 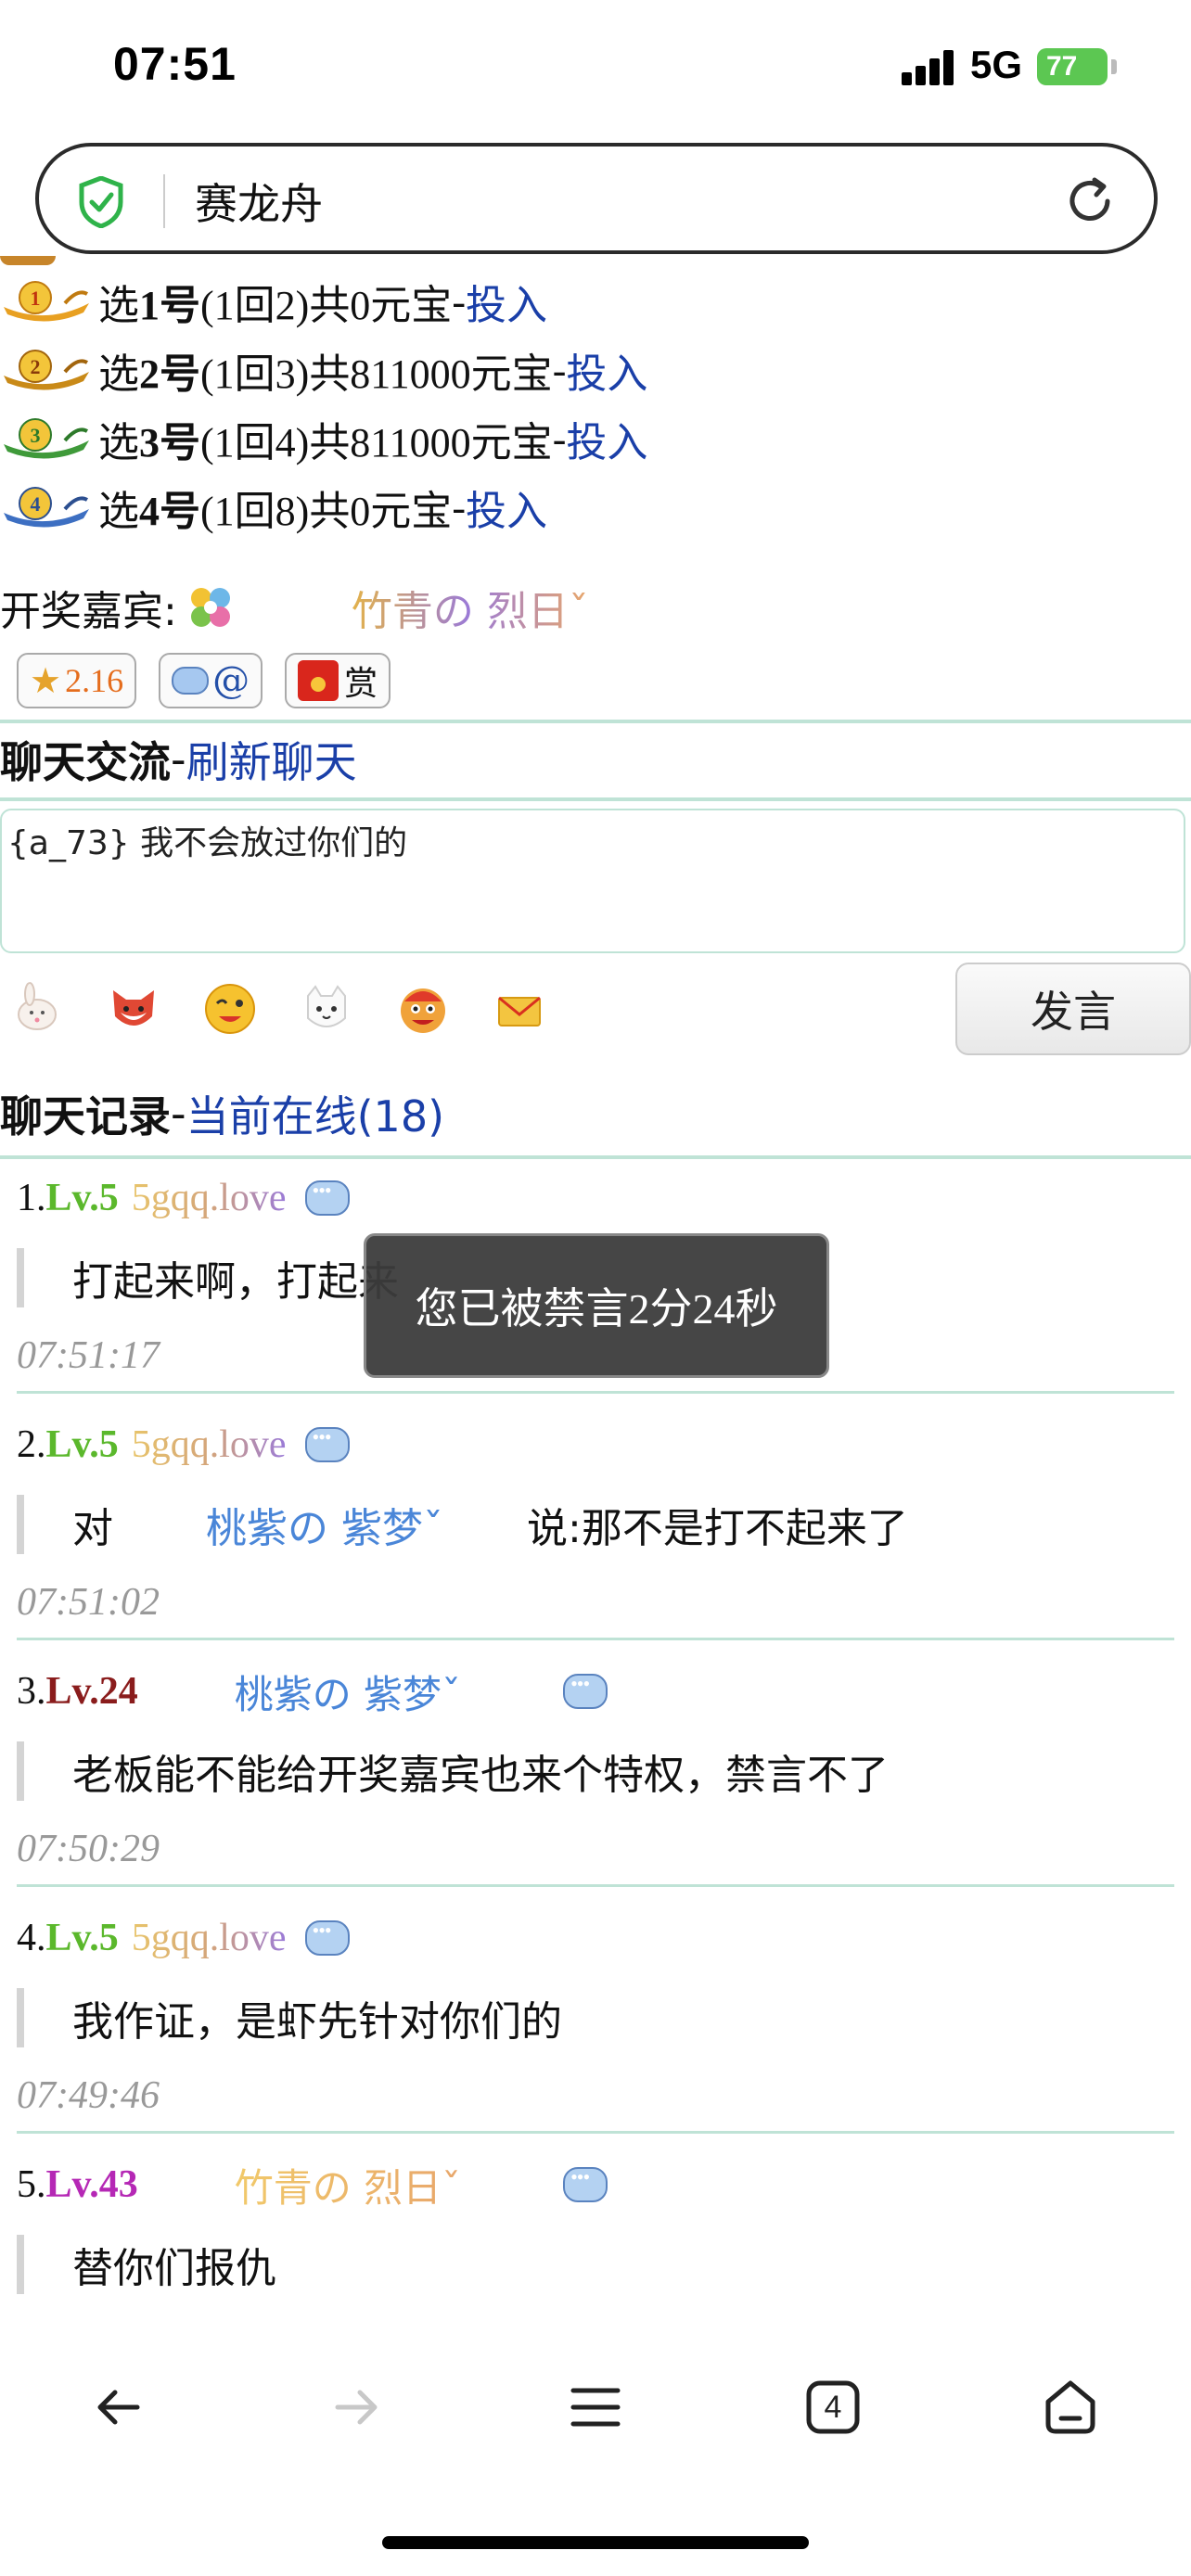 I want to click on chat-message: 5. Lv.43 竹青の 烈日ˇ 替你们报仇, so click(x=595, y=2224).